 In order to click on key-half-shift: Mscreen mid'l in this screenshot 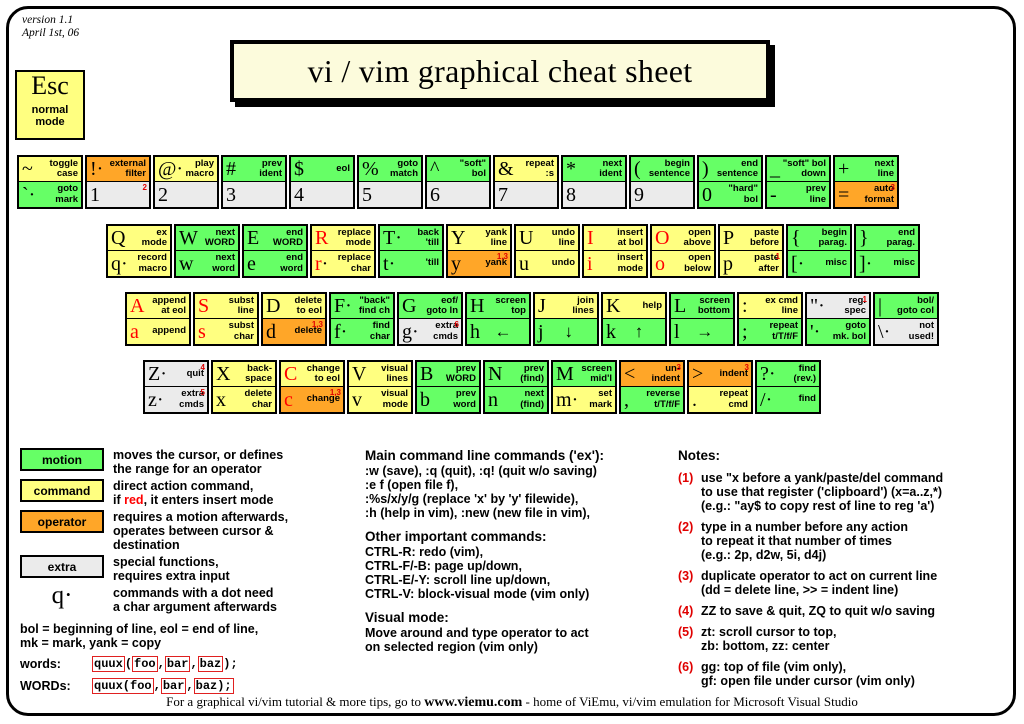, I will do `click(584, 374)`.